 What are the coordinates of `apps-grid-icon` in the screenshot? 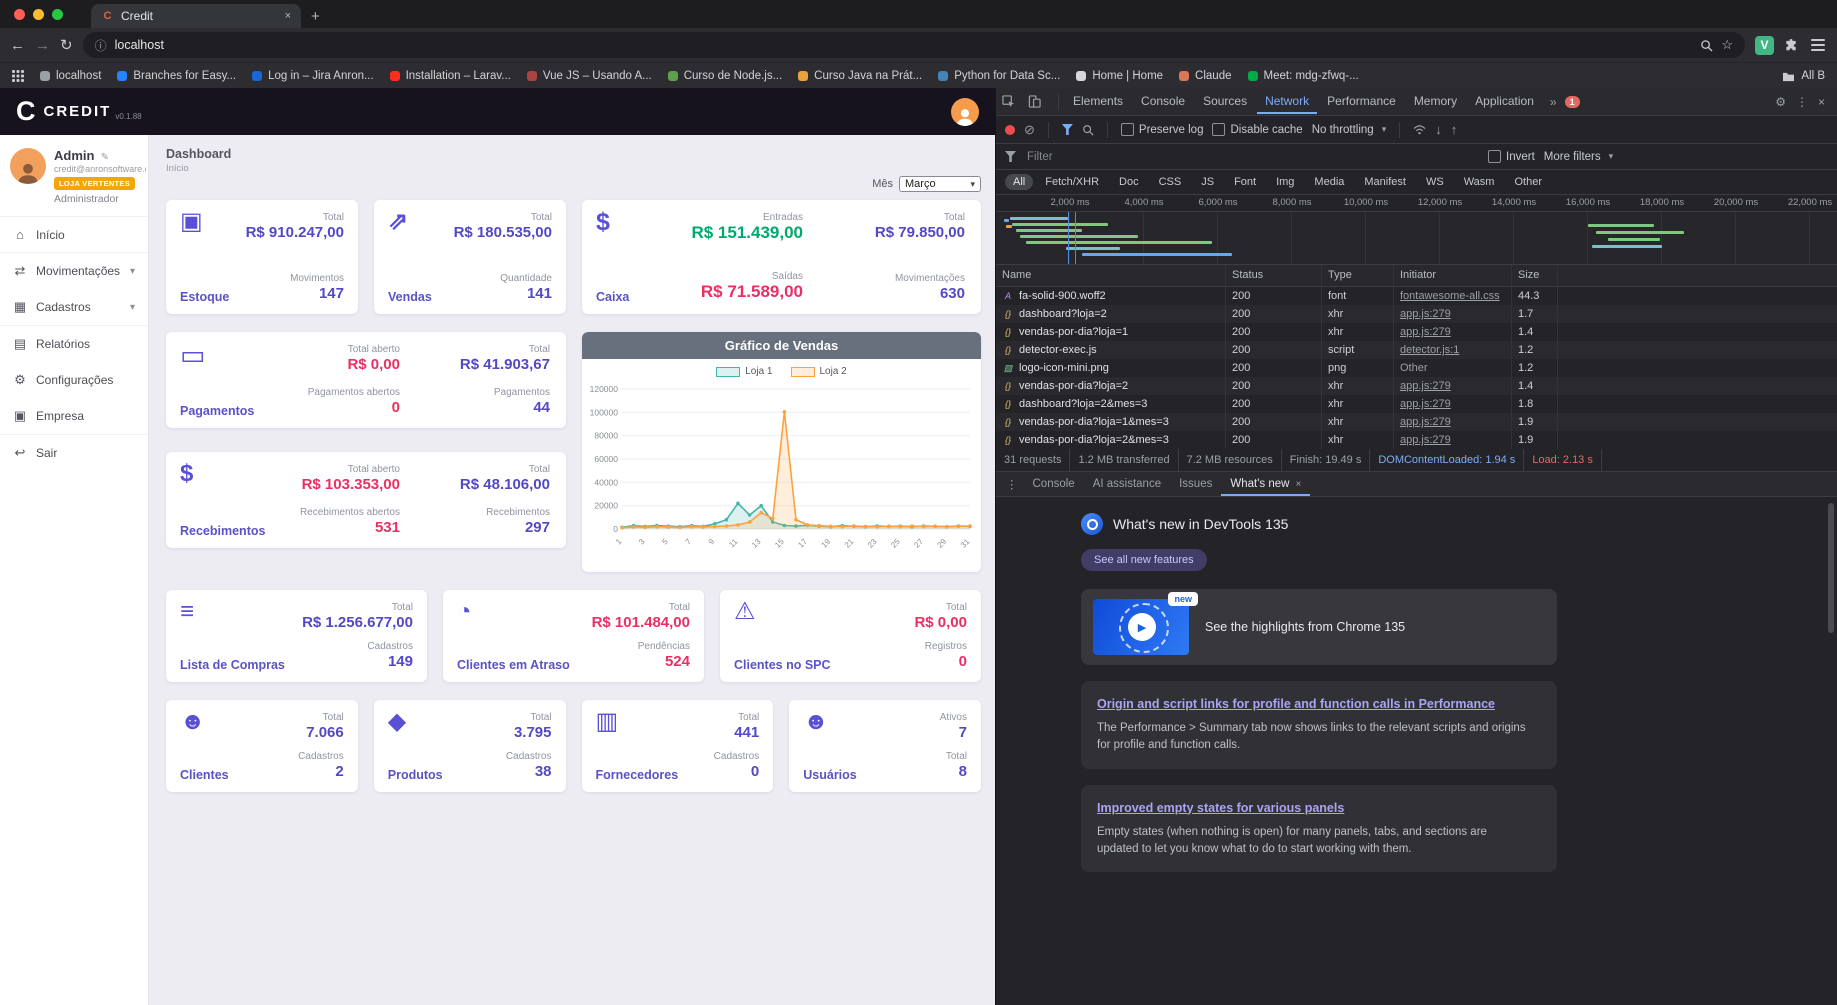 It's located at (18, 76).